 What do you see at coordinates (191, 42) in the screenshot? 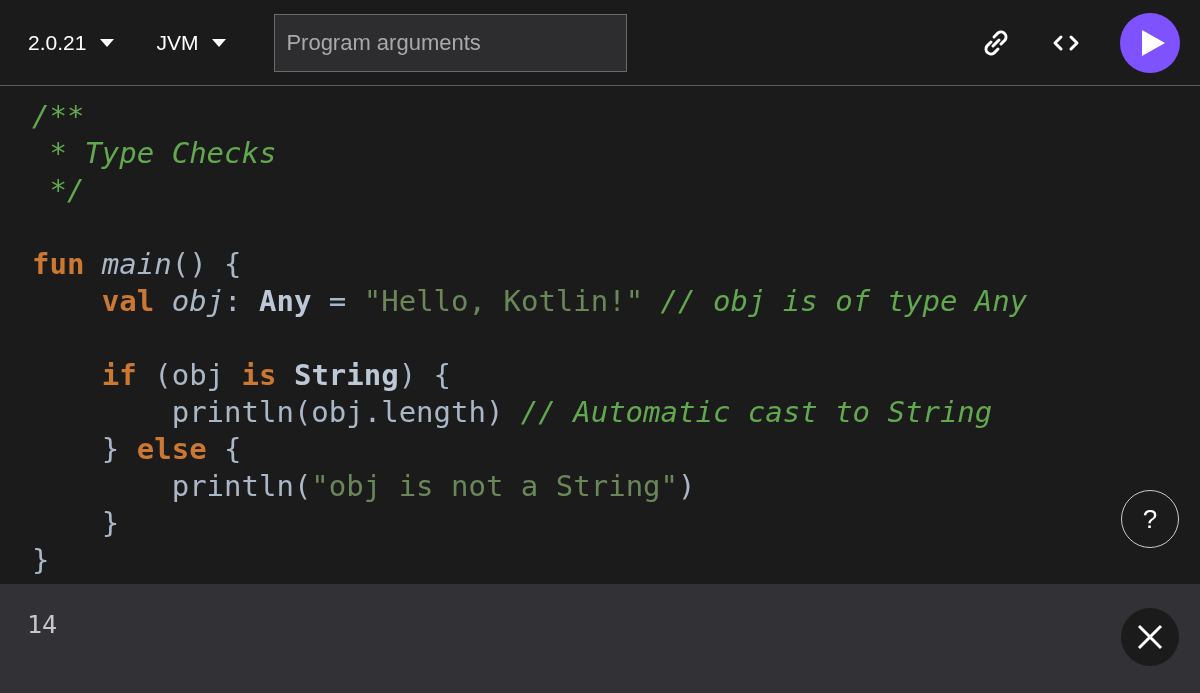
I see `platform-dropdown: JVM` at bounding box center [191, 42].